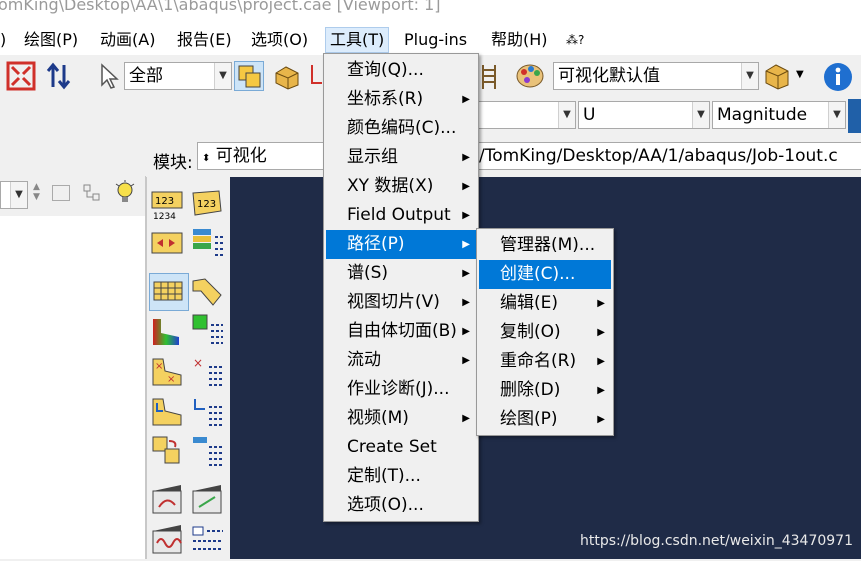 This screenshot has height=561, width=861. Describe the element at coordinates (169, 292) in the screenshot. I see `plot-contours-undeformed-icon` at that location.